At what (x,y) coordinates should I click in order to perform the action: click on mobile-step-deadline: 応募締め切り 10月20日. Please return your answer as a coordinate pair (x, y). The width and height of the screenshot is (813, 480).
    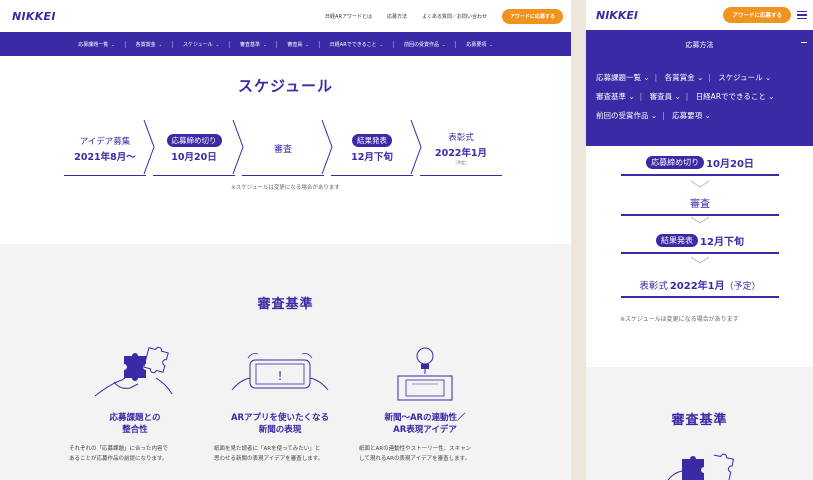
    Looking at the image, I should click on (700, 164).